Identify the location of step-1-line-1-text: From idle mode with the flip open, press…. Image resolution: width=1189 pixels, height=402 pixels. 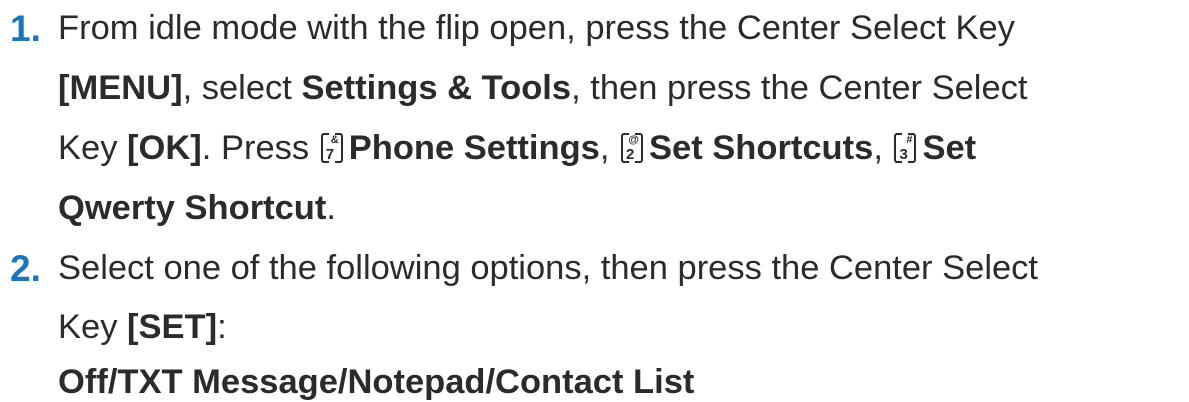
(536, 28).